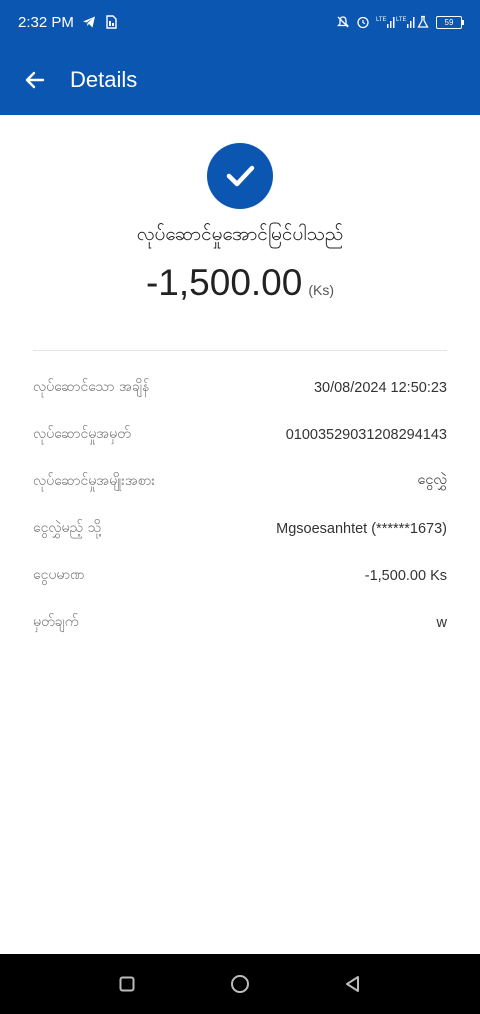  I want to click on system-nav-bar, so click(240, 984).